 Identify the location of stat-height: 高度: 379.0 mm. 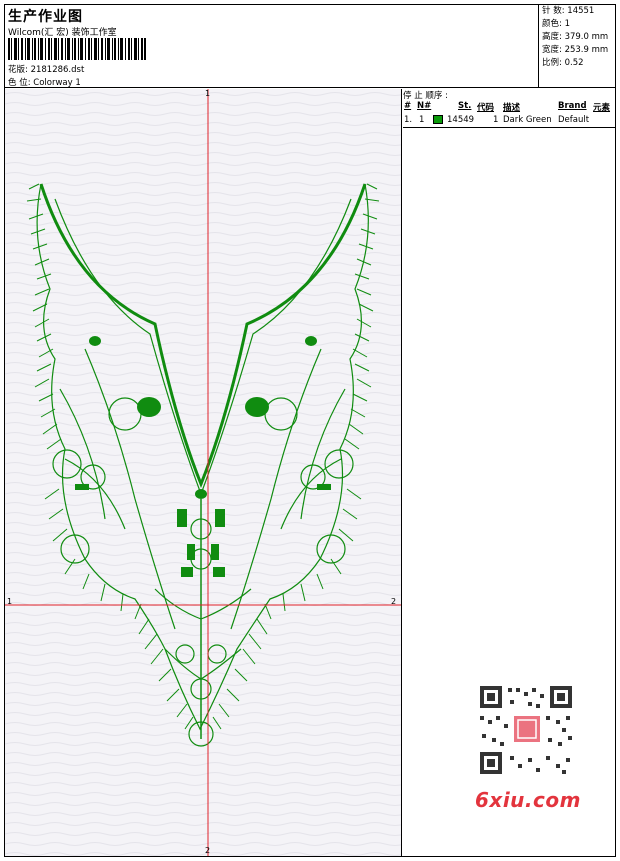
(575, 37).